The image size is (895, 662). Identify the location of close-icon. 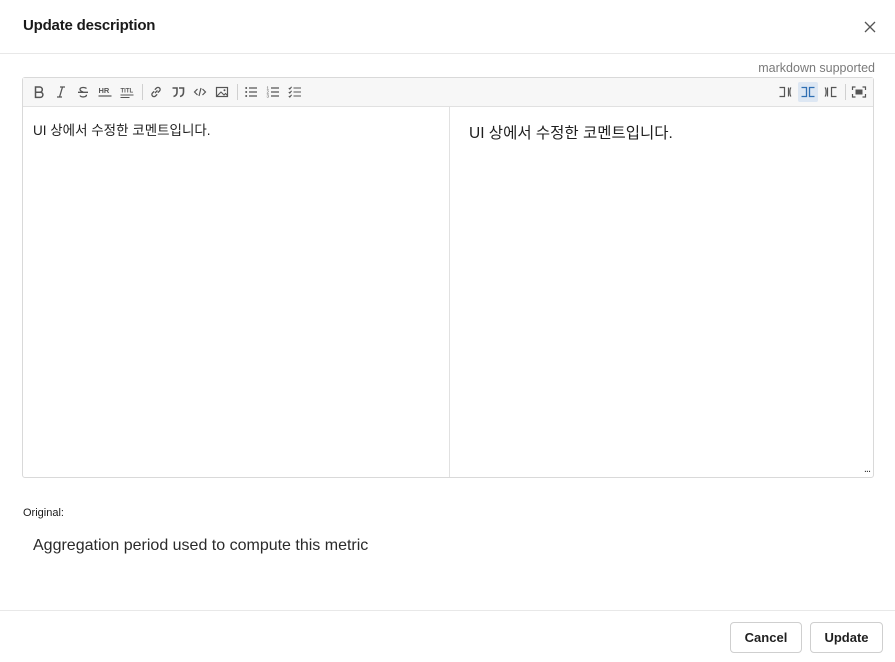
(870, 27).